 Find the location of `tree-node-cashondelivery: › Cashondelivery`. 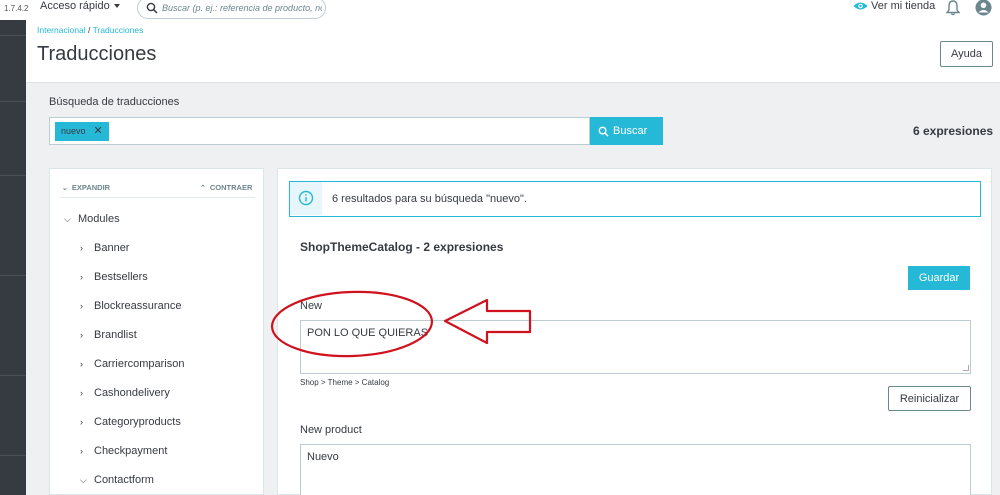

tree-node-cashondelivery: › Cashondelivery is located at coordinates (125, 393).